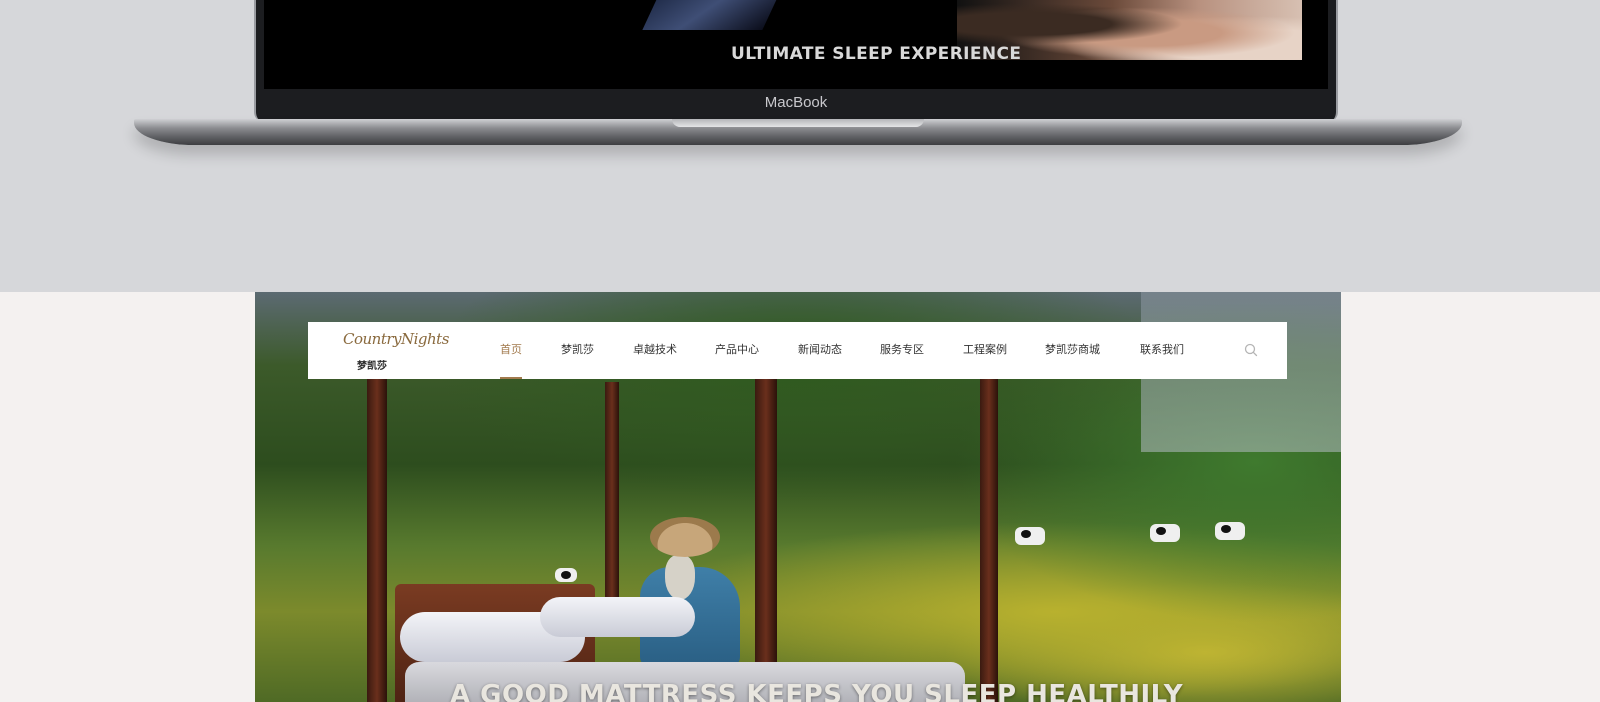 This screenshot has height=702, width=1600. What do you see at coordinates (1251, 350) in the screenshot?
I see `search-icon` at bounding box center [1251, 350].